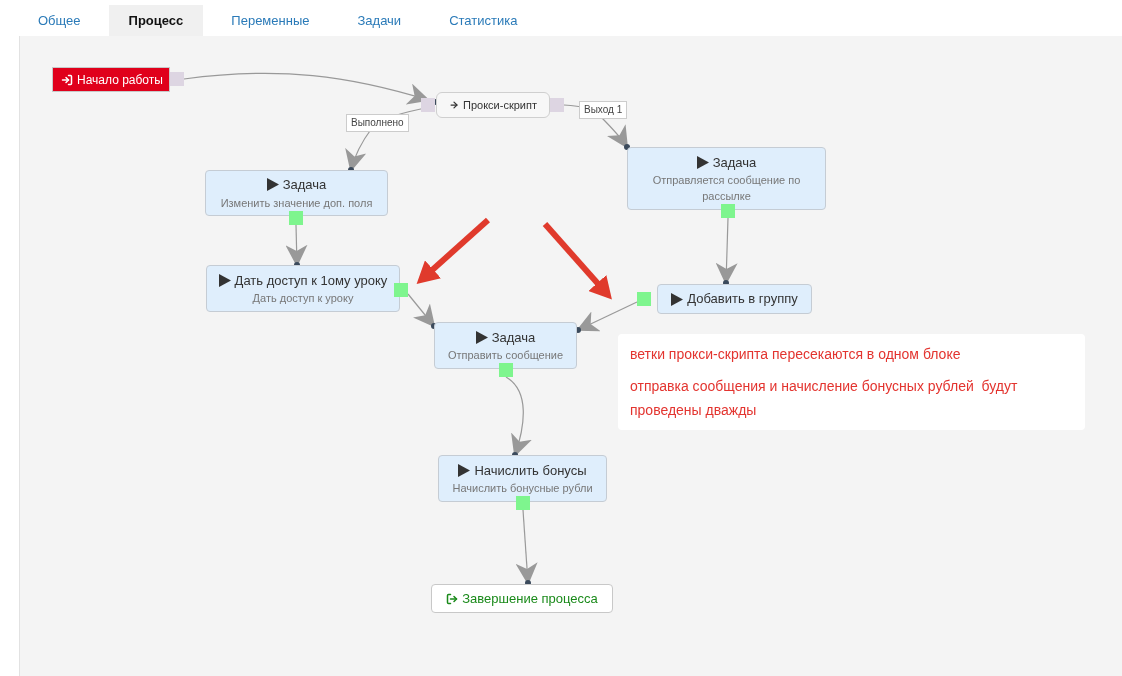 This screenshot has width=1122, height=676. I want to click on note-text: отправка сообщения и начисление бонусных рублей будут проведены дважды, so click(824, 398).